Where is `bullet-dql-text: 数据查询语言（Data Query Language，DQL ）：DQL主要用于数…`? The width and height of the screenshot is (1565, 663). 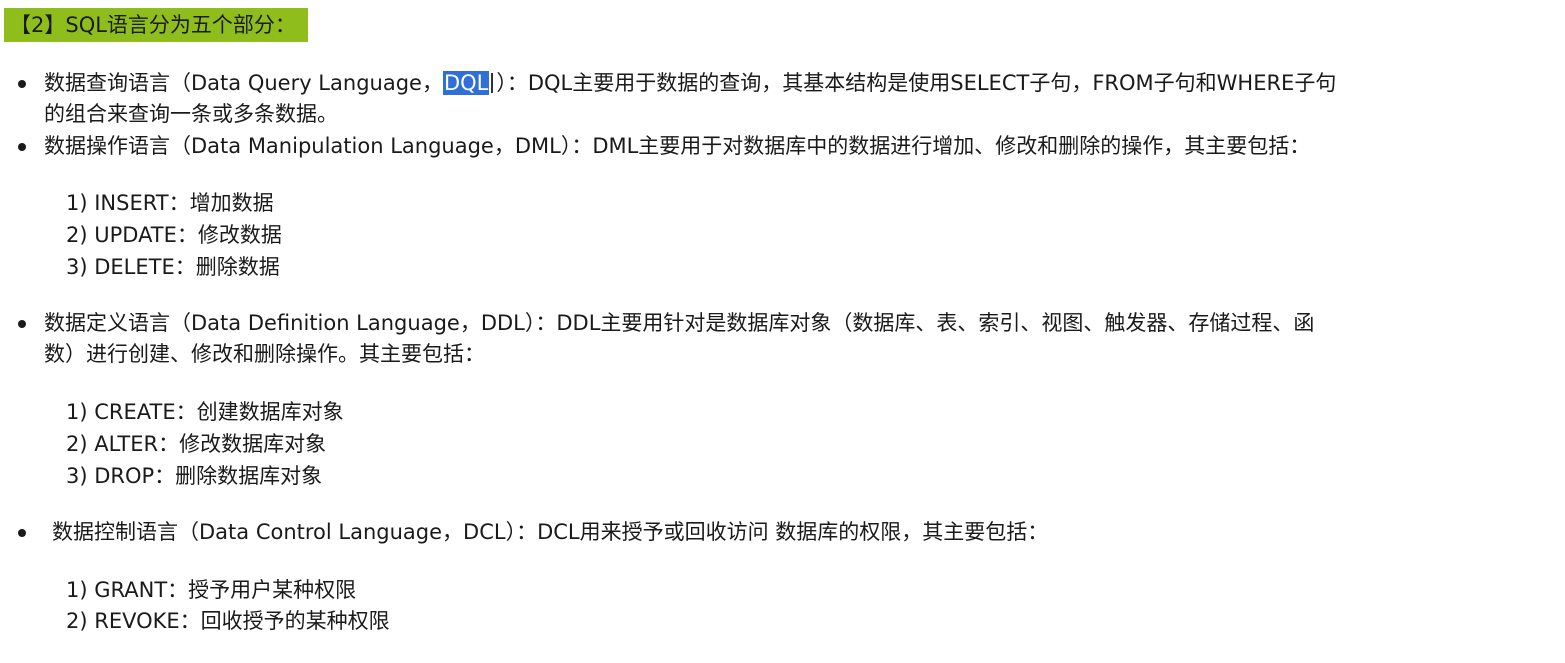
bullet-dql-text: 数据查询语言（Data Query Language，DQL ）：DQL主要用于数… is located at coordinates (690, 99).